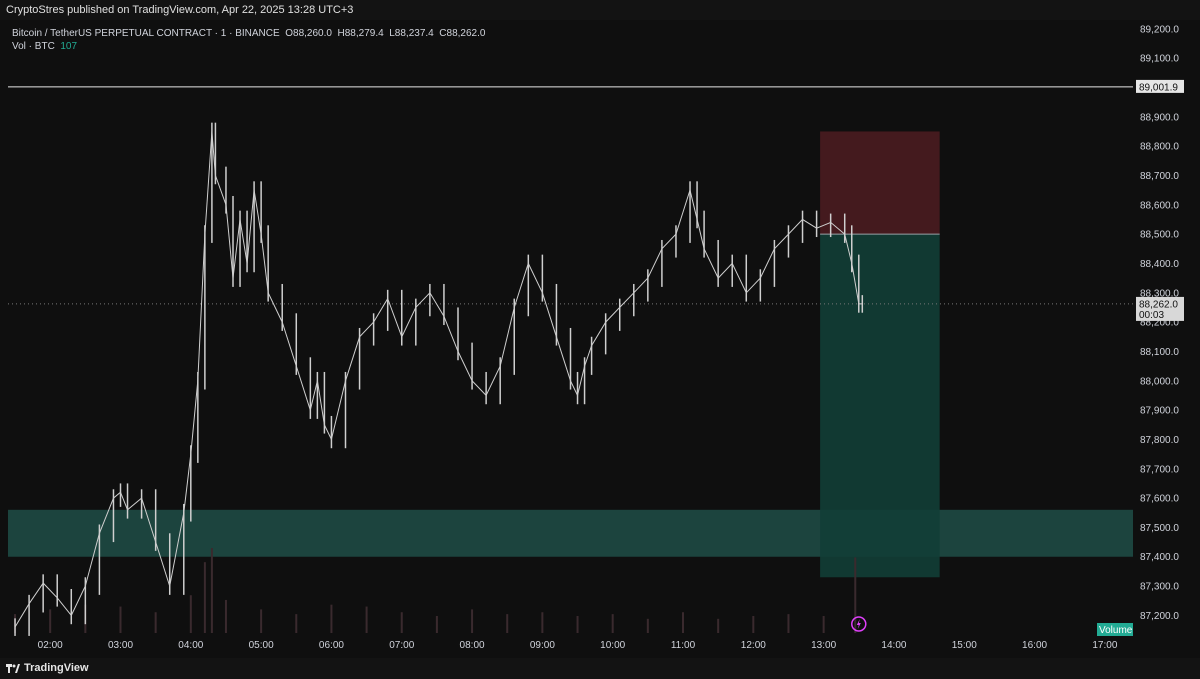  Describe the element at coordinates (1159, 499) in the screenshot. I see `y-tick-label: 87,600.0` at that location.